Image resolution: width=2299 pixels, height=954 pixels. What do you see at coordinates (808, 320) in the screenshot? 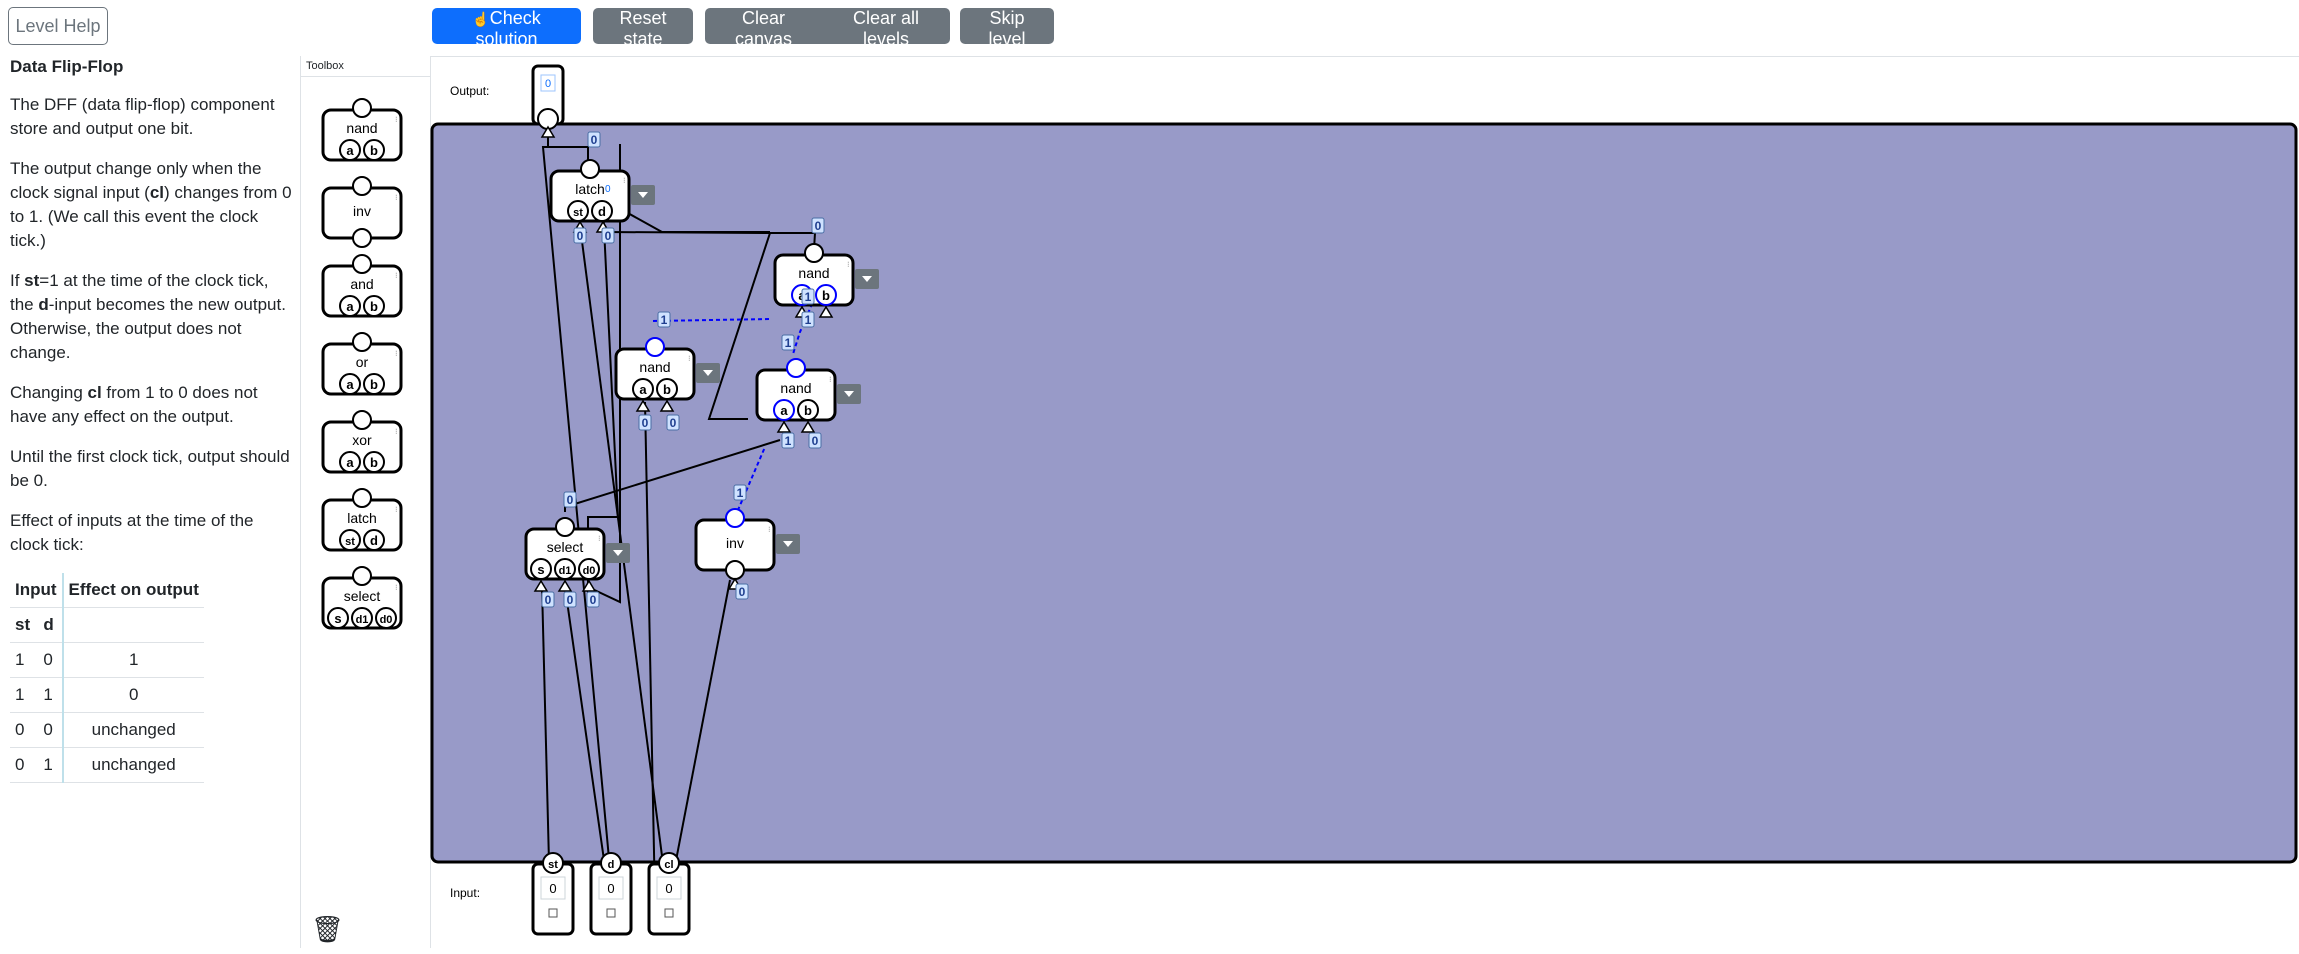
I see `wire-value-nand-top-b: 1` at bounding box center [808, 320].